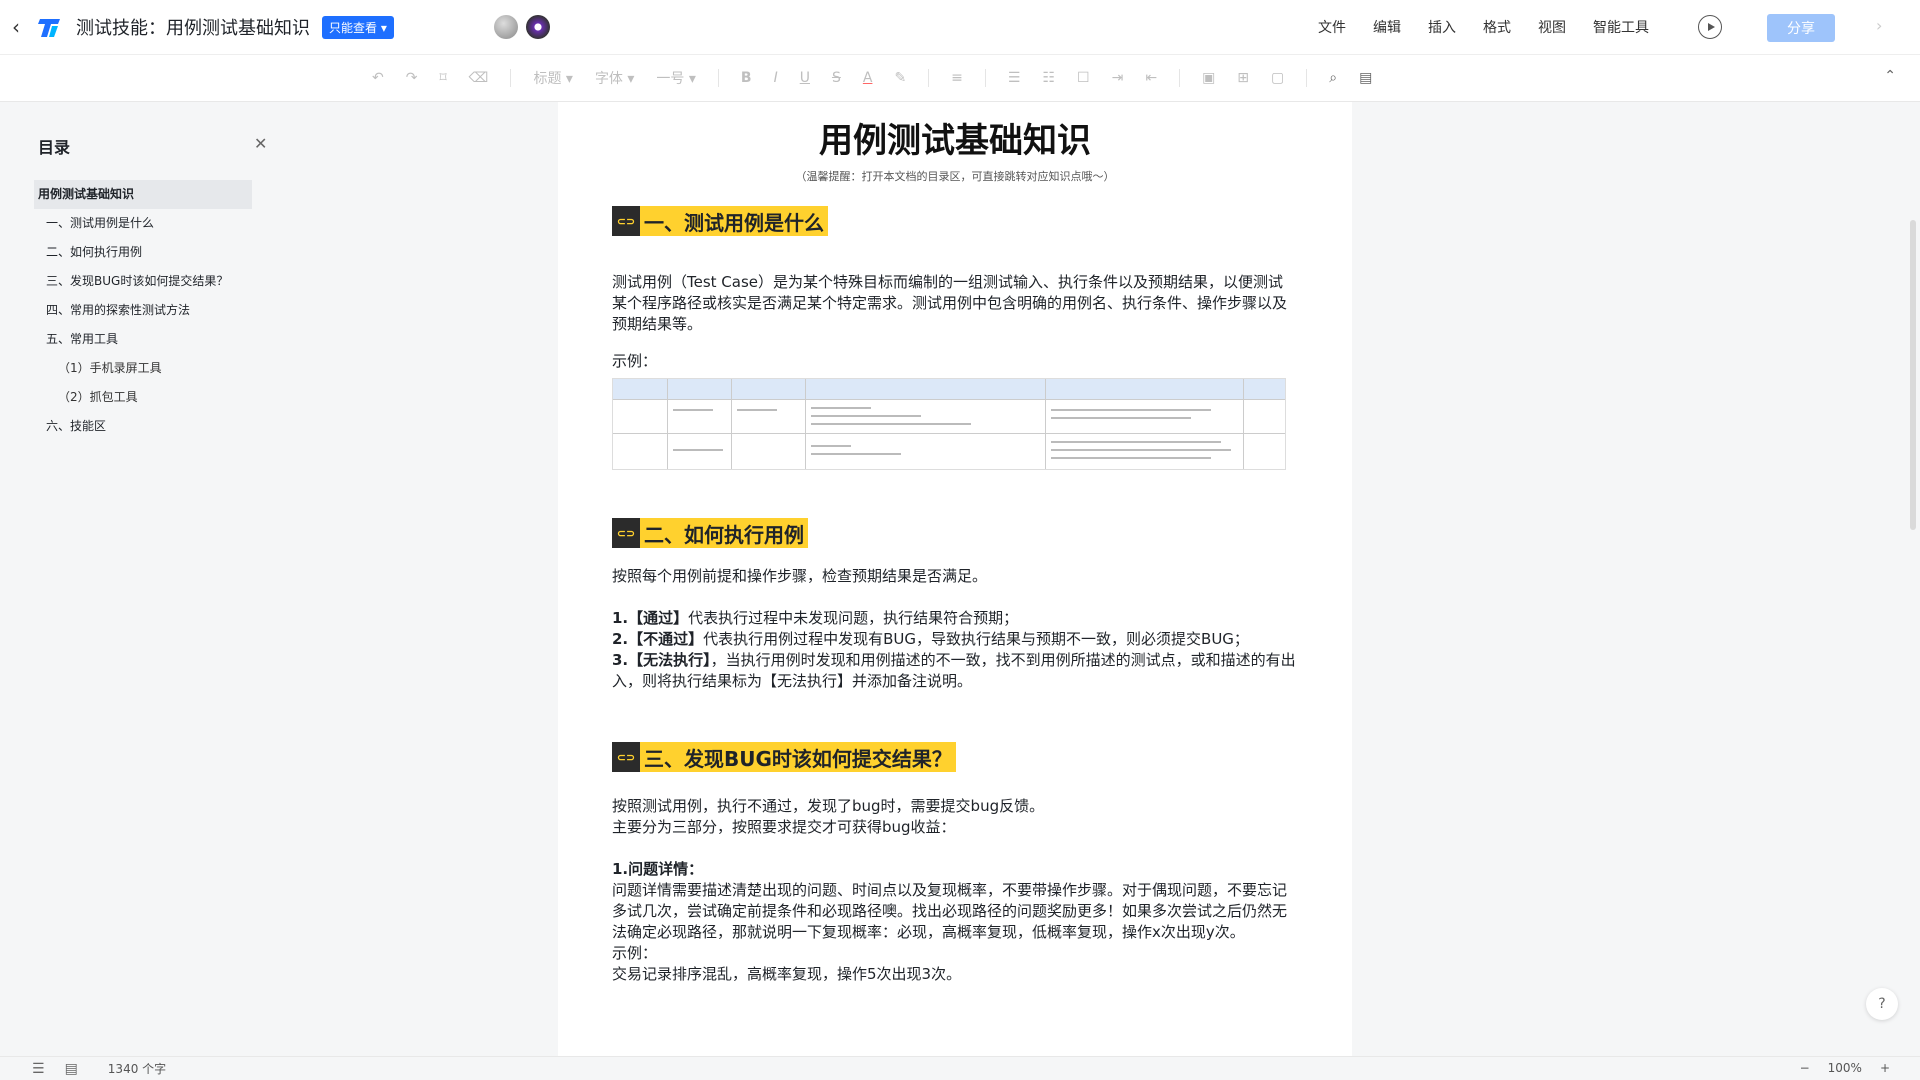 This screenshot has width=1920, height=1080. I want to click on zoom-control: − 100% +, so click(1845, 1068).